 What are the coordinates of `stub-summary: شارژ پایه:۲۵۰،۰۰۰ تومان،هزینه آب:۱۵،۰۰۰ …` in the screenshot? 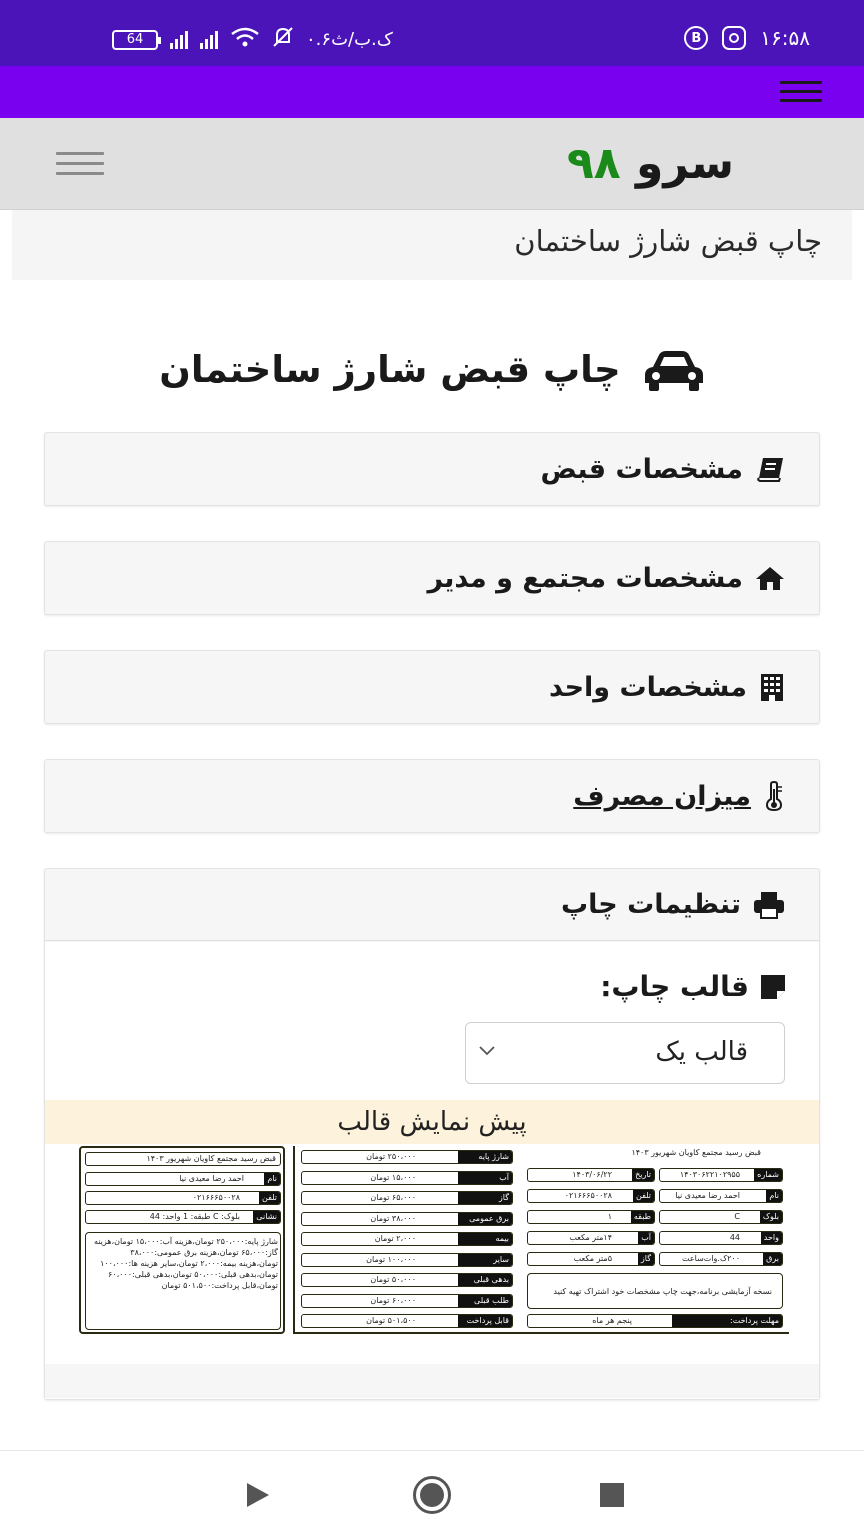 It's located at (185, 1263).